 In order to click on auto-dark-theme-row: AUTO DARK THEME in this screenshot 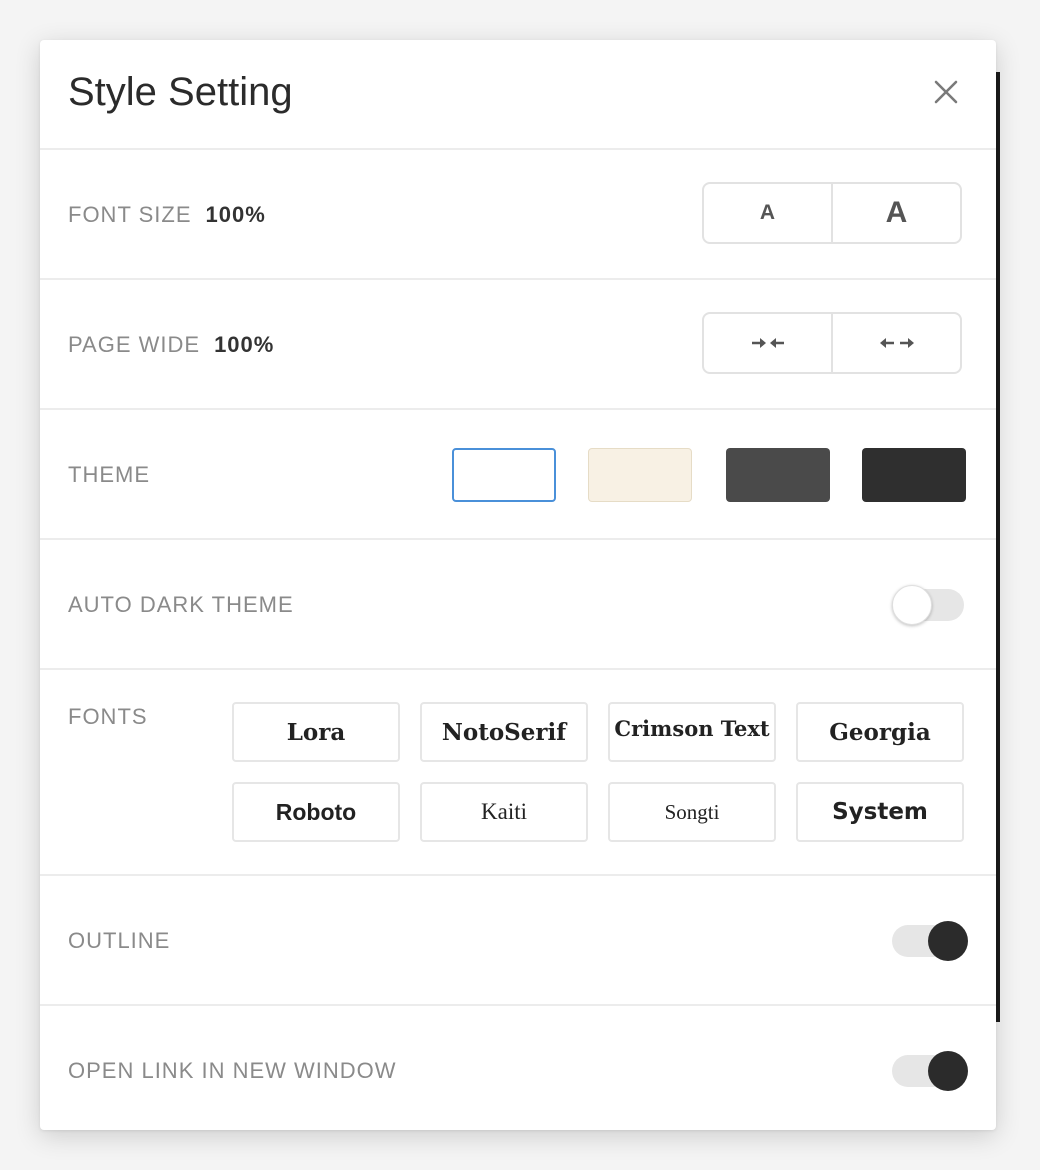, I will do `click(518, 605)`.